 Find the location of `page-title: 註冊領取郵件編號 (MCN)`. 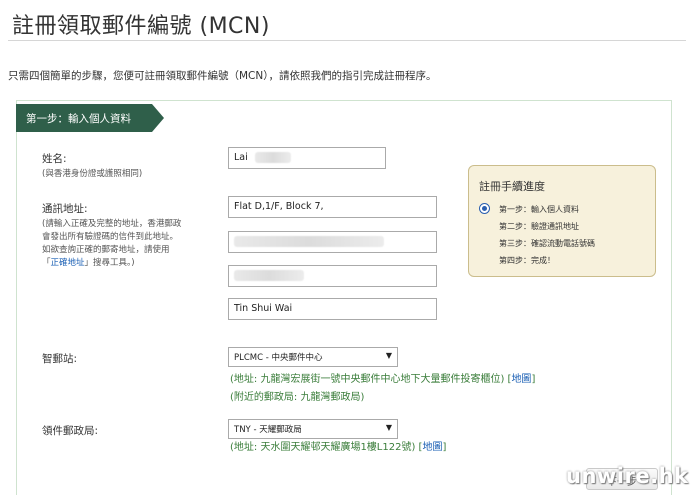

page-title: 註冊領取郵件編號 (MCN) is located at coordinates (141, 26).